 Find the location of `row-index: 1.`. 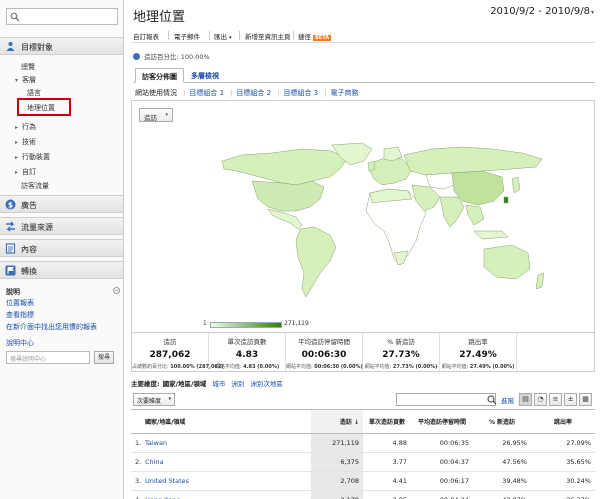

row-index: 1. is located at coordinates (138, 443).